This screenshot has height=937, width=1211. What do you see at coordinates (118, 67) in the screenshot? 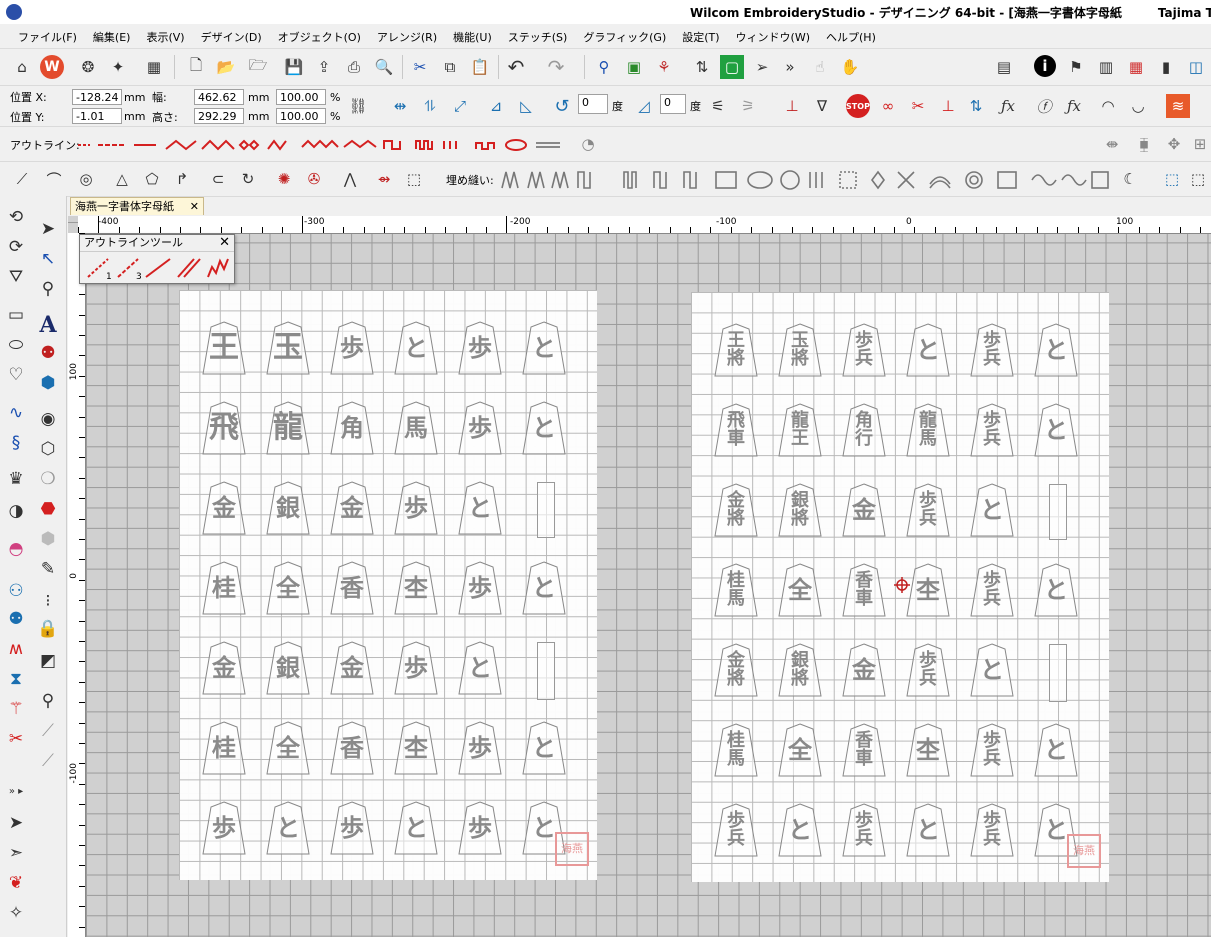
I see `wand-icon: ✦` at bounding box center [118, 67].